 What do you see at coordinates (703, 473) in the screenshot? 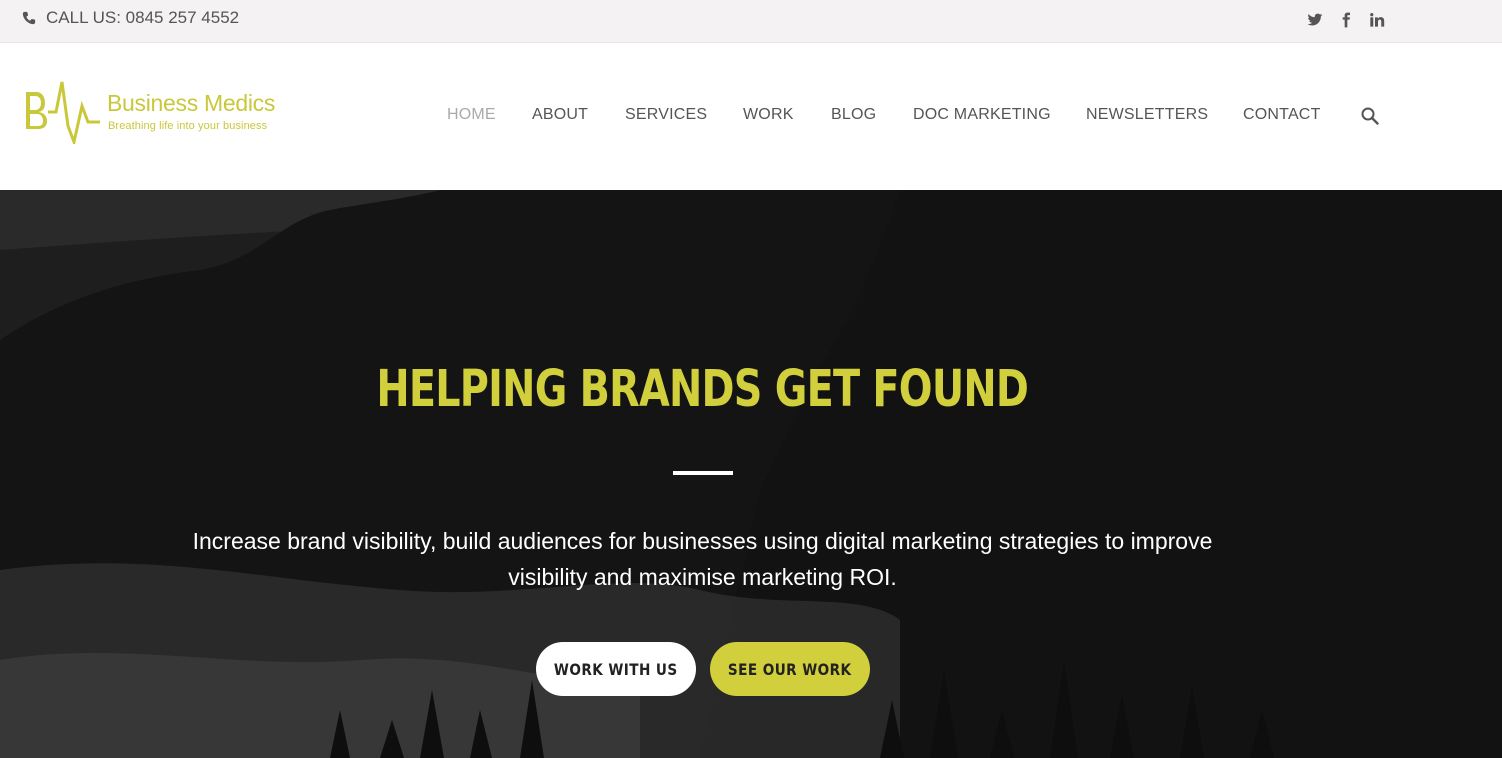
I see `hero-divider` at bounding box center [703, 473].